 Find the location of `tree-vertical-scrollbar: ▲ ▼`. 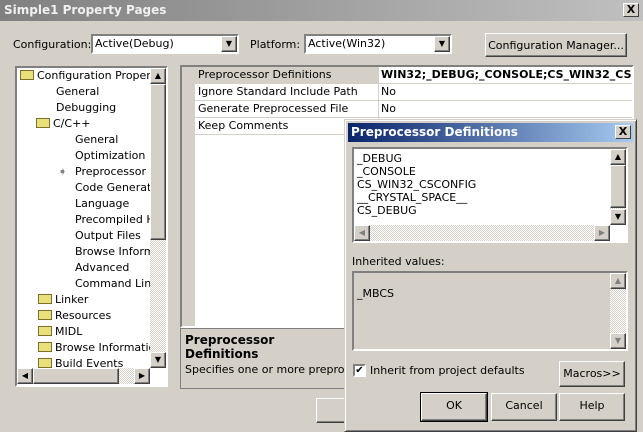

tree-vertical-scrollbar: ▲ ▼ is located at coordinates (158, 218).